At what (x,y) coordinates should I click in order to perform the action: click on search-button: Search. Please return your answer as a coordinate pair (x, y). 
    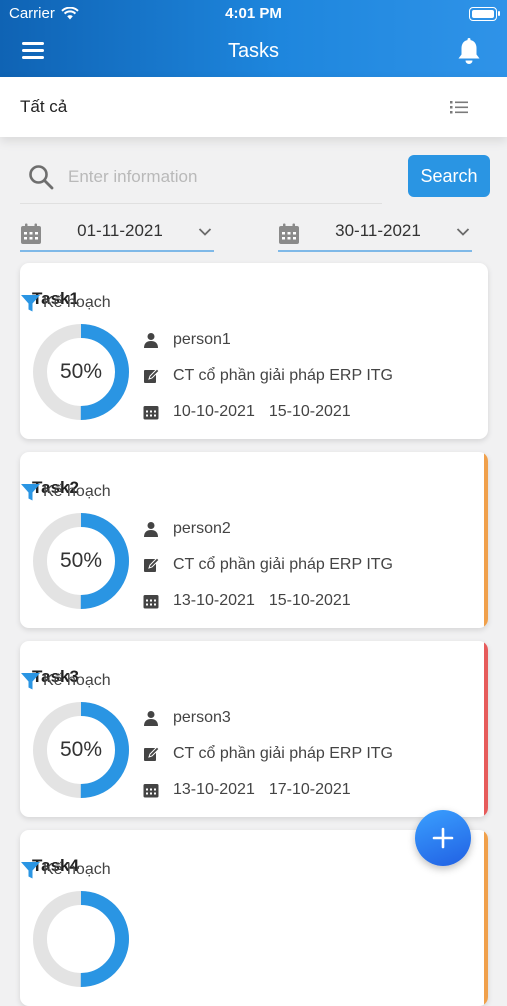
    Looking at the image, I should click on (449, 176).